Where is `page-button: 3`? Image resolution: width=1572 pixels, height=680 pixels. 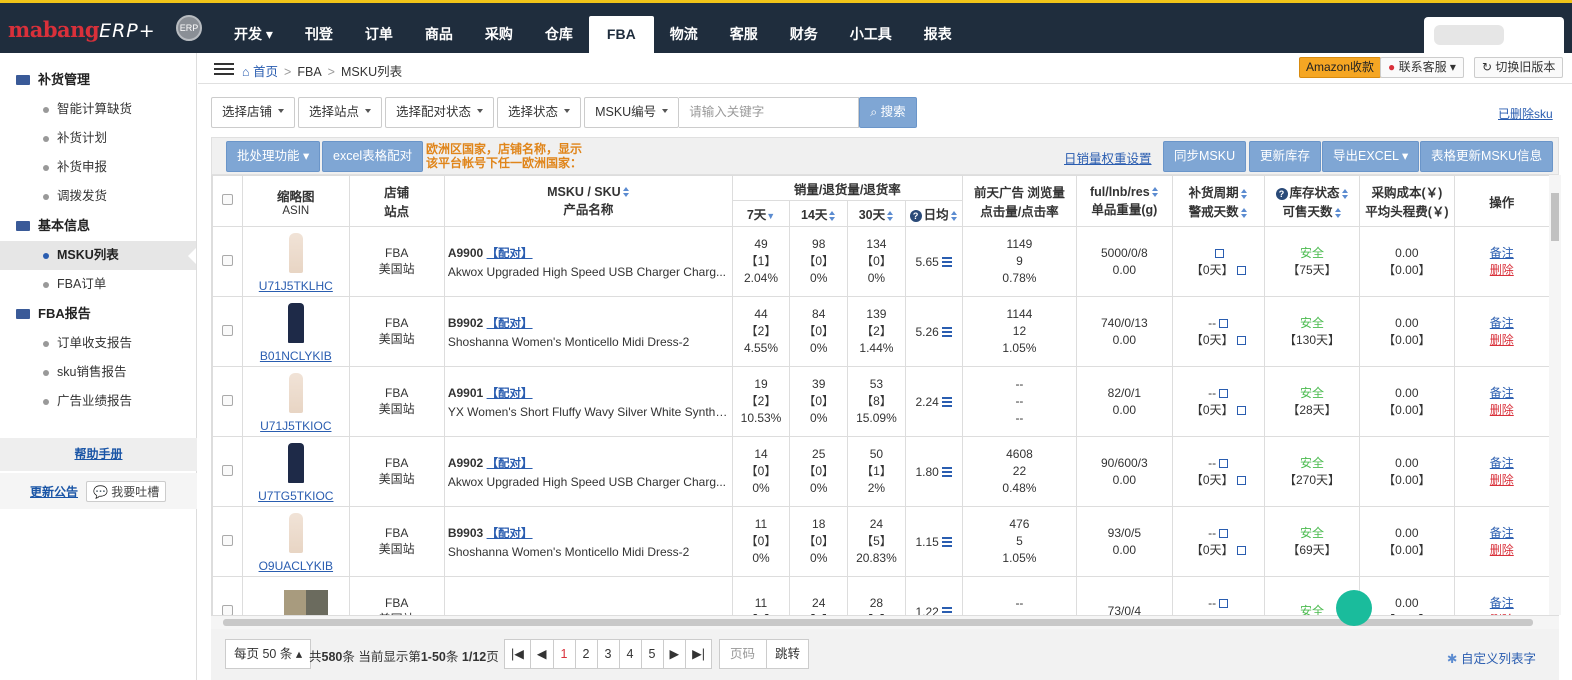
page-button: 3 is located at coordinates (608, 654).